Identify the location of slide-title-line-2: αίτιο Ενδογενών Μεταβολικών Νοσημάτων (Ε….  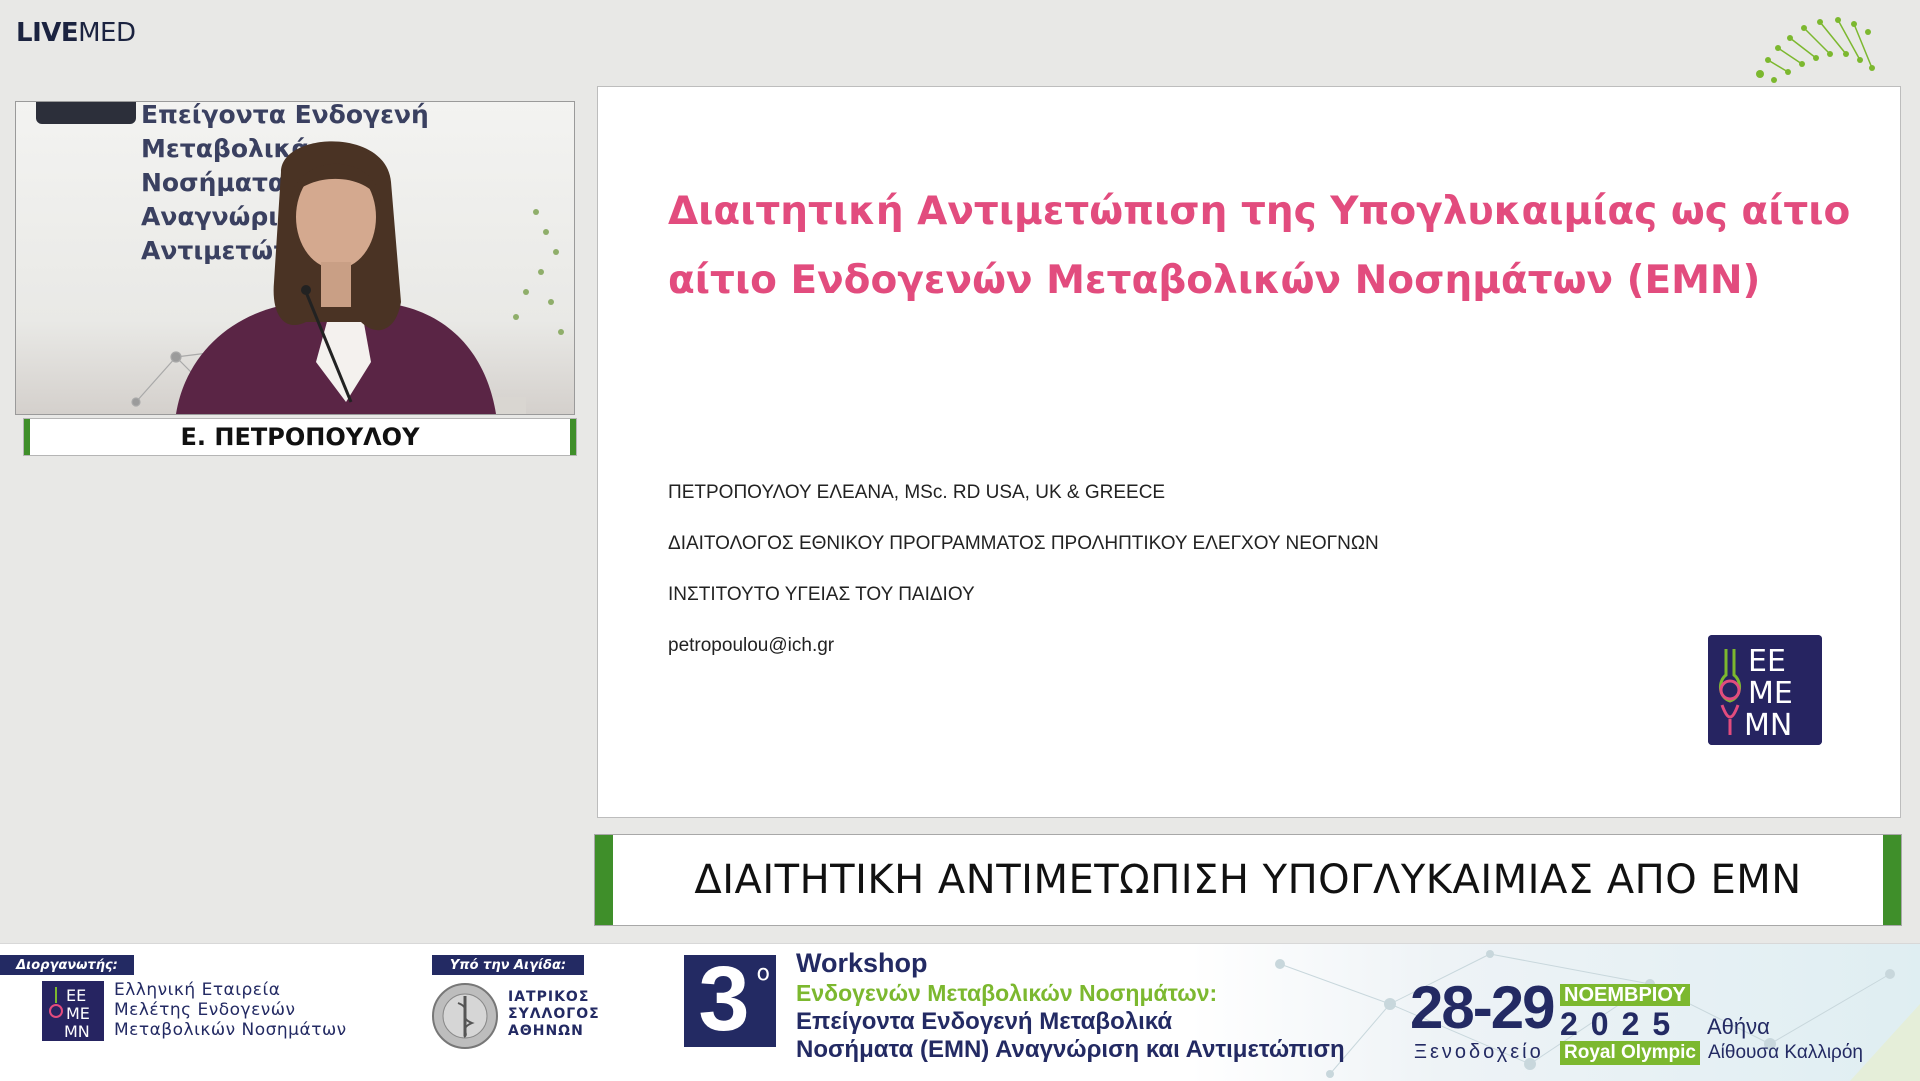
(1214, 280).